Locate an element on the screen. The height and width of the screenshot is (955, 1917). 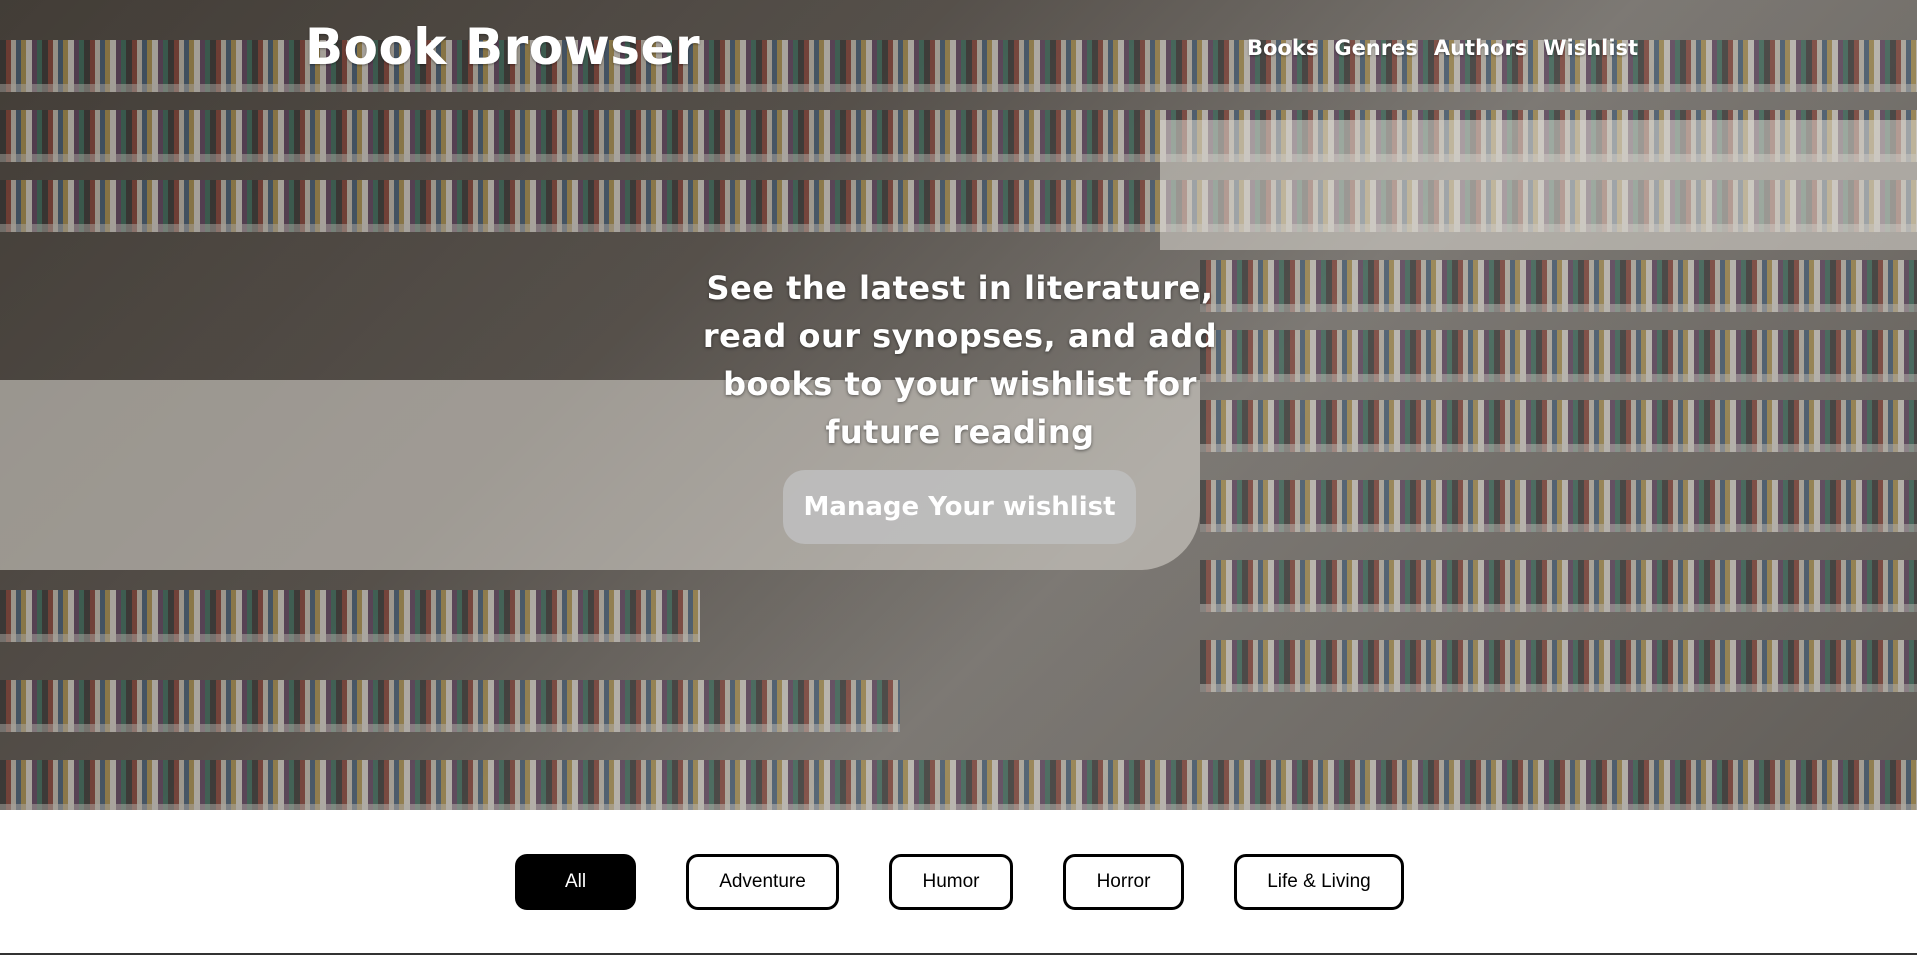
filter-chip-adventure: Adventure is located at coordinates (762, 882).